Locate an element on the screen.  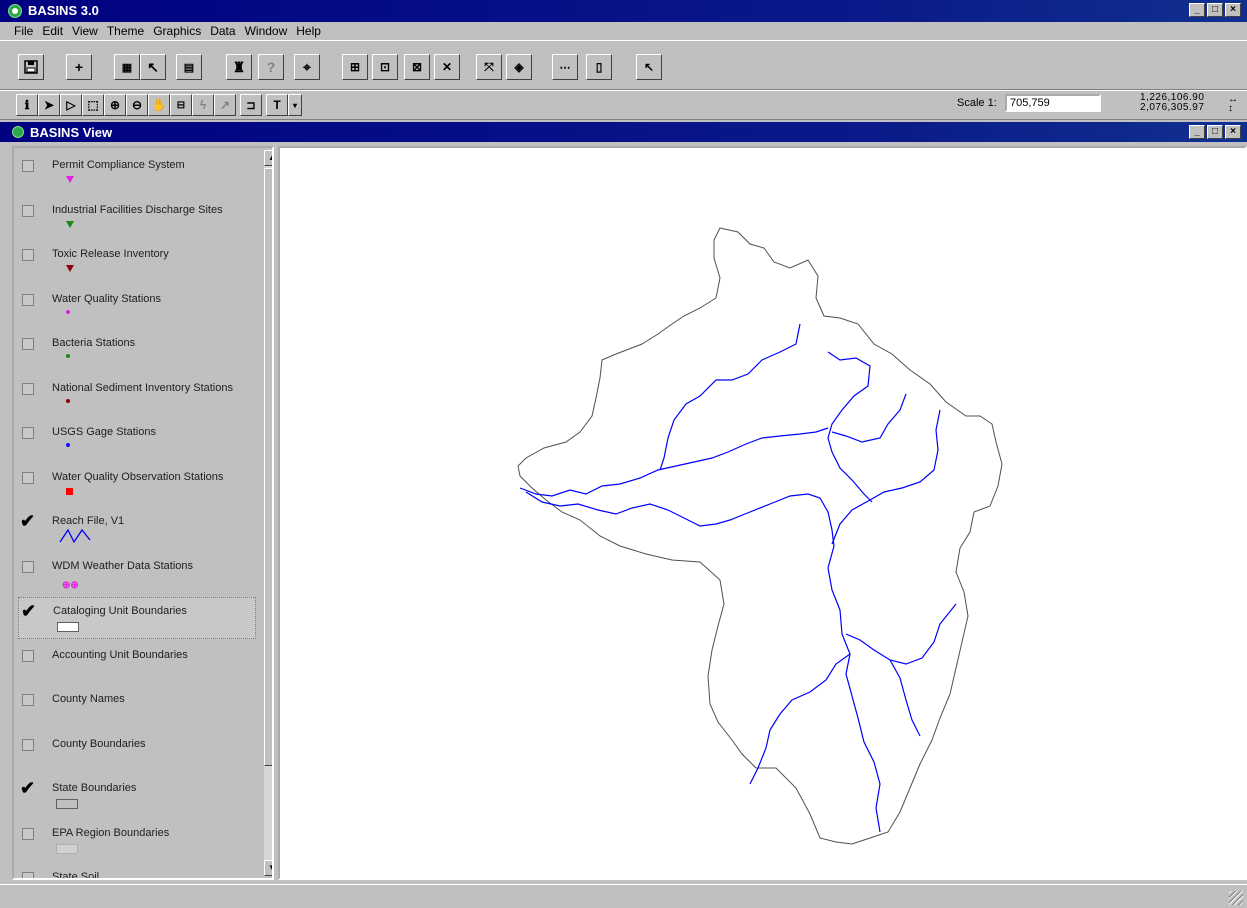
legend-item: Water Quality Stations is located at coordinates (136, 306).